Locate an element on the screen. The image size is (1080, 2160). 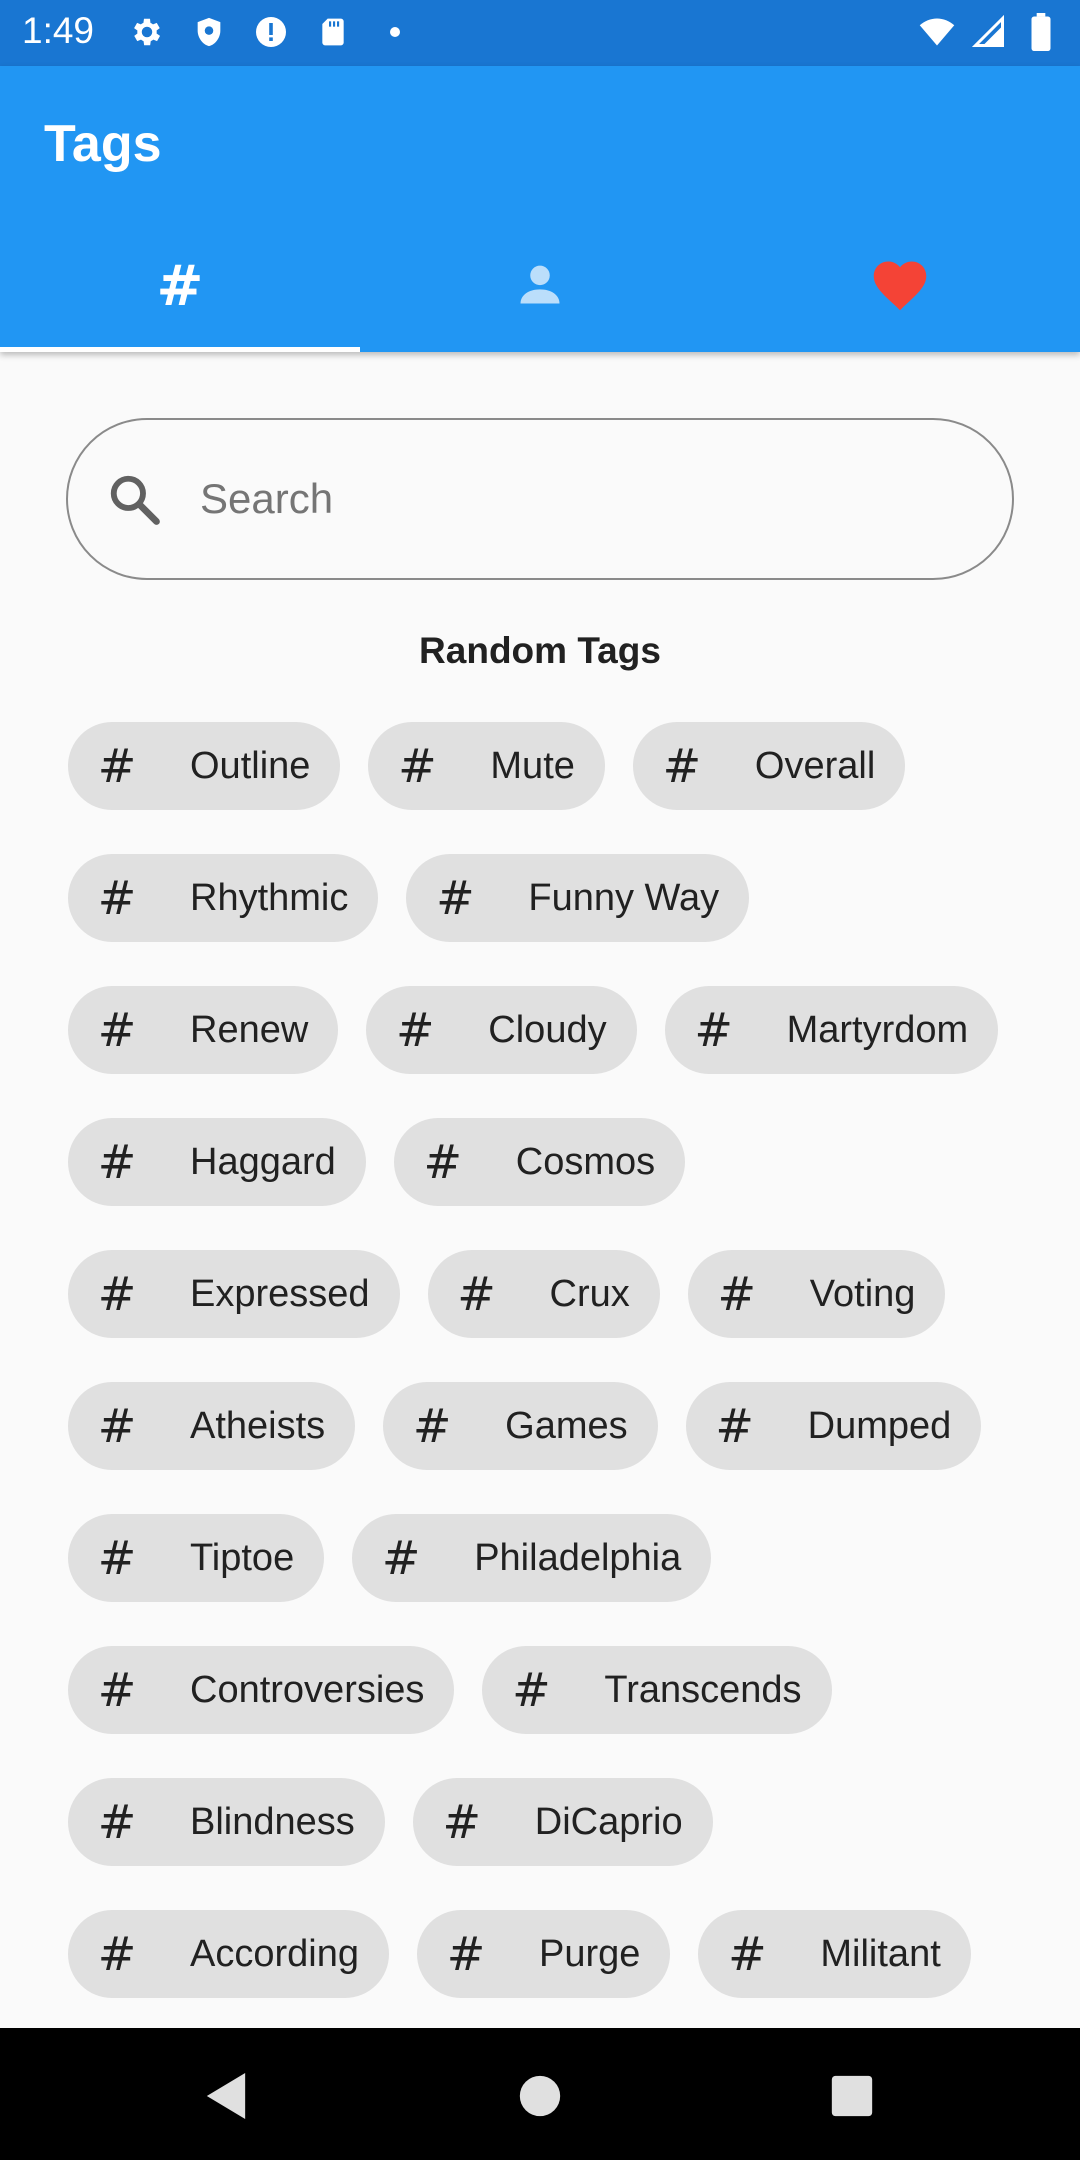
tag-chip: # Mute is located at coordinates (486, 766).